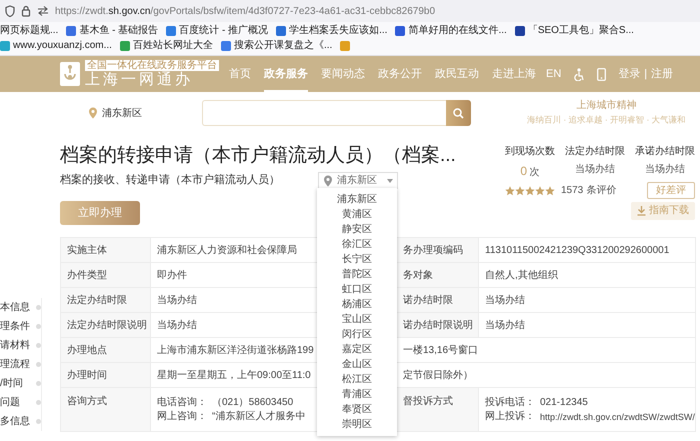  Describe the element at coordinates (357, 379) in the screenshot. I see `dropdown-option: 松江区` at that location.